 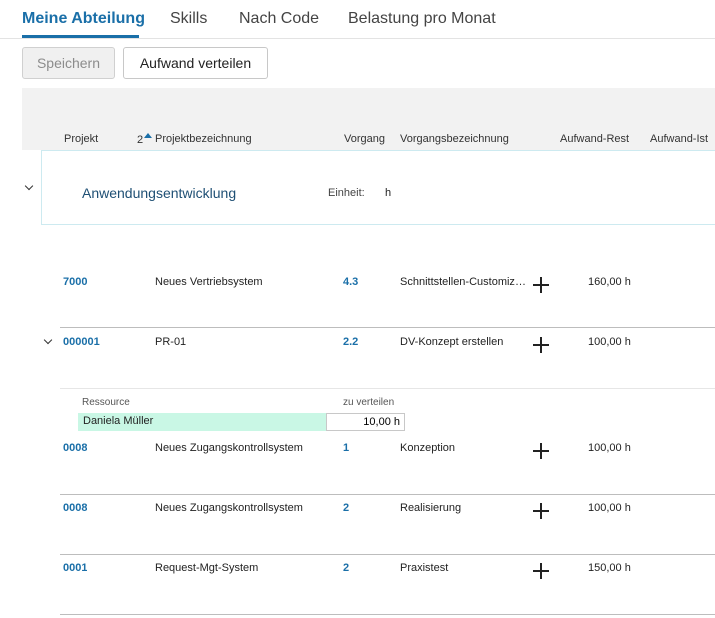 What do you see at coordinates (68, 63) in the screenshot?
I see `save-button: Speichern` at bounding box center [68, 63].